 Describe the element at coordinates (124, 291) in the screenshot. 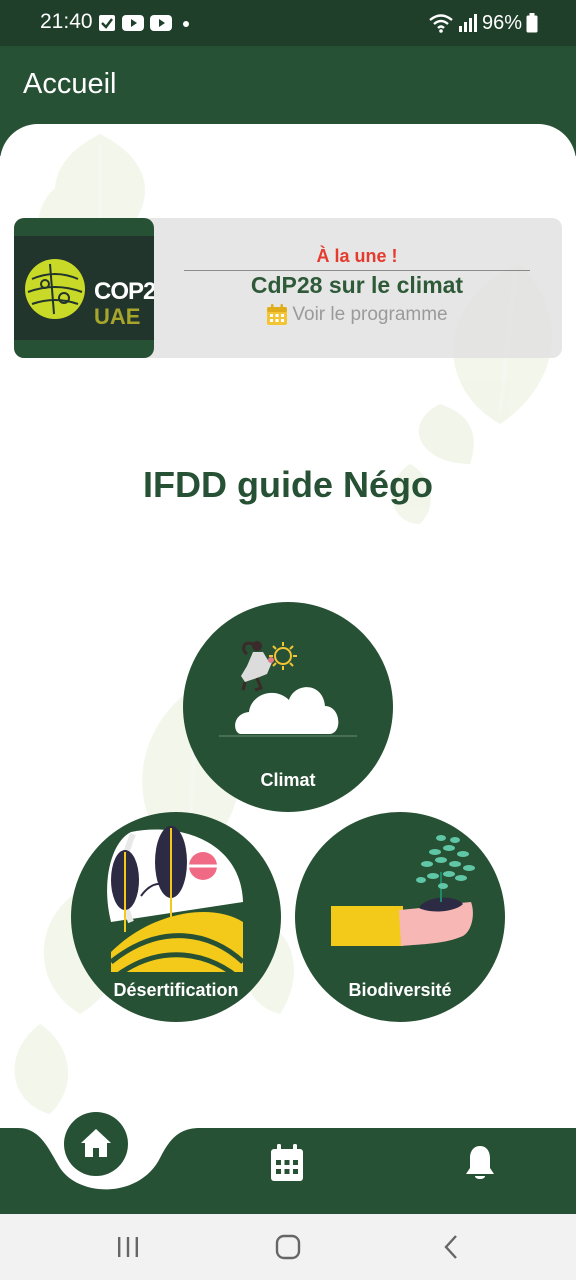

I see `cop28-label: COP28` at that location.